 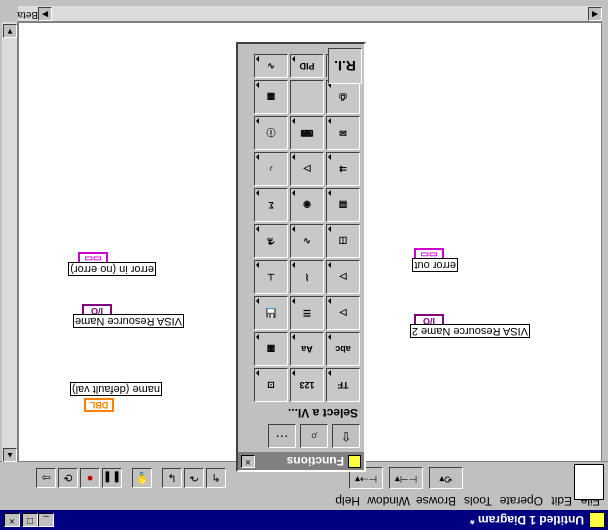 What do you see at coordinates (561, 501) in the screenshot?
I see `menu-edit: Edit` at bounding box center [561, 501].